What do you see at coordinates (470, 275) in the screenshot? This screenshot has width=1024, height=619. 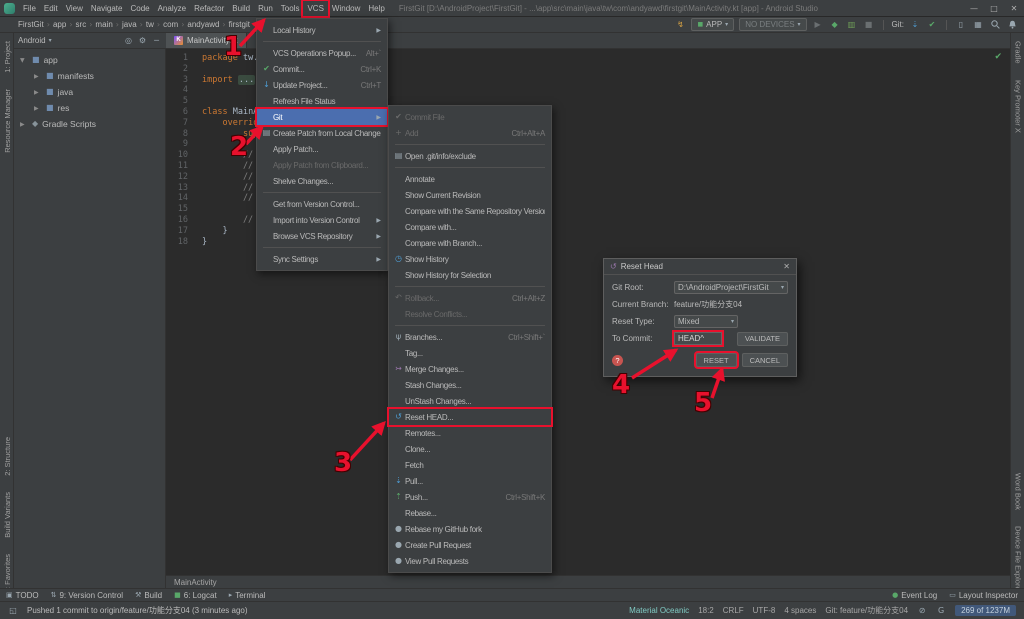 I see `git-menu-item-show-history-for-selection: Show History for Selection` at bounding box center [470, 275].